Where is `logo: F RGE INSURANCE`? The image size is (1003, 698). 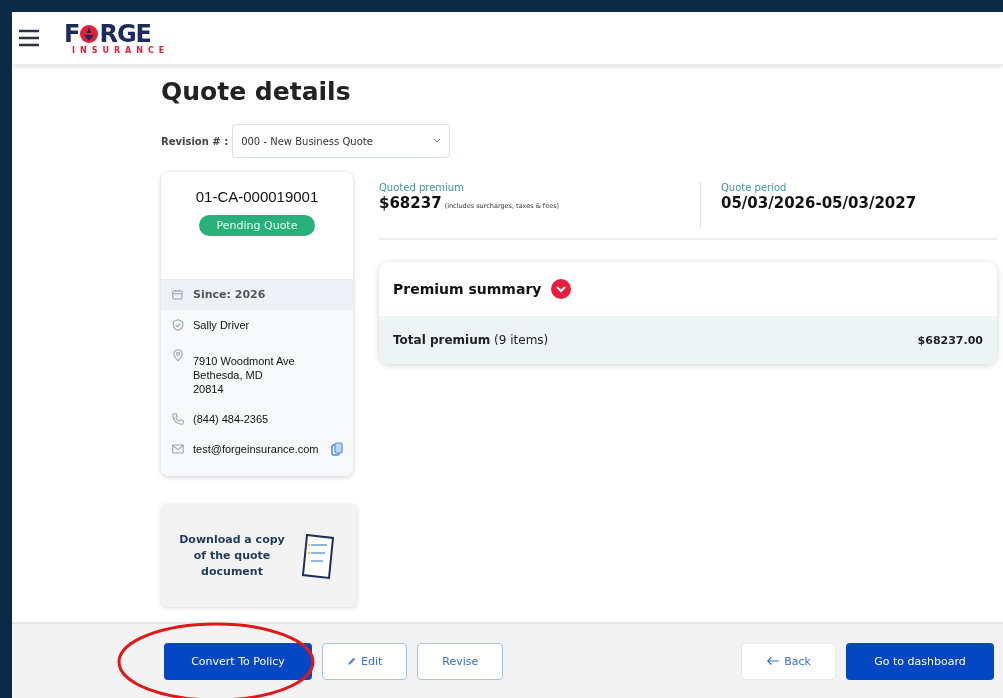 logo: F RGE INSURANCE is located at coordinates (117, 38).